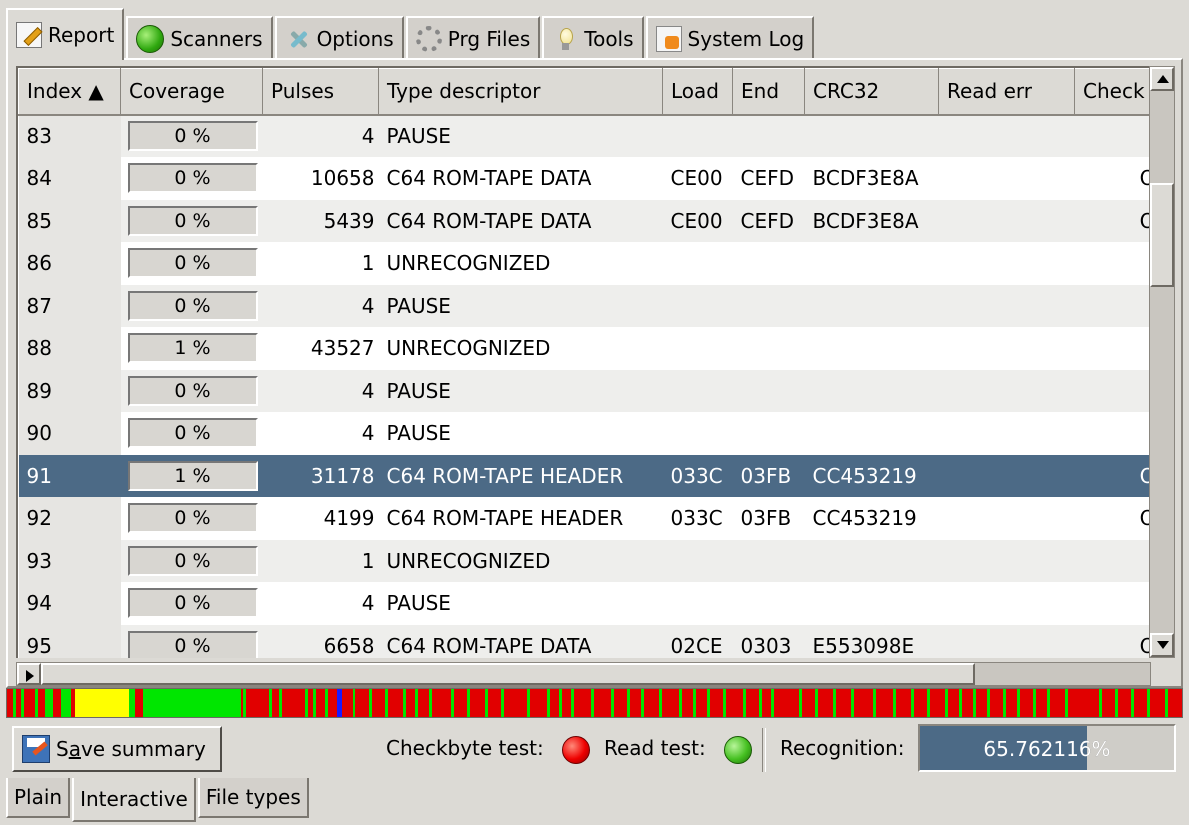 Image resolution: width=1189 pixels, height=825 pixels. What do you see at coordinates (520, 220) in the screenshot?
I see `cell-type: C64 ROM-TAPE DATA` at bounding box center [520, 220].